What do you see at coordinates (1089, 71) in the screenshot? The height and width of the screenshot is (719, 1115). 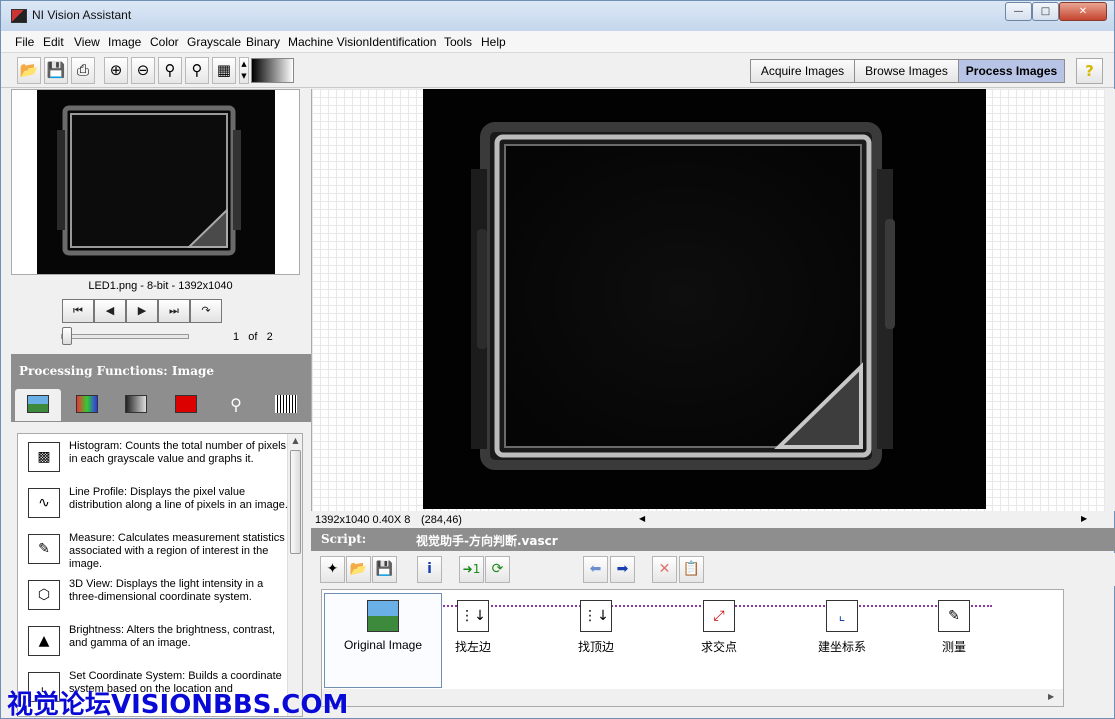 I see `help-icon: ?` at bounding box center [1089, 71].